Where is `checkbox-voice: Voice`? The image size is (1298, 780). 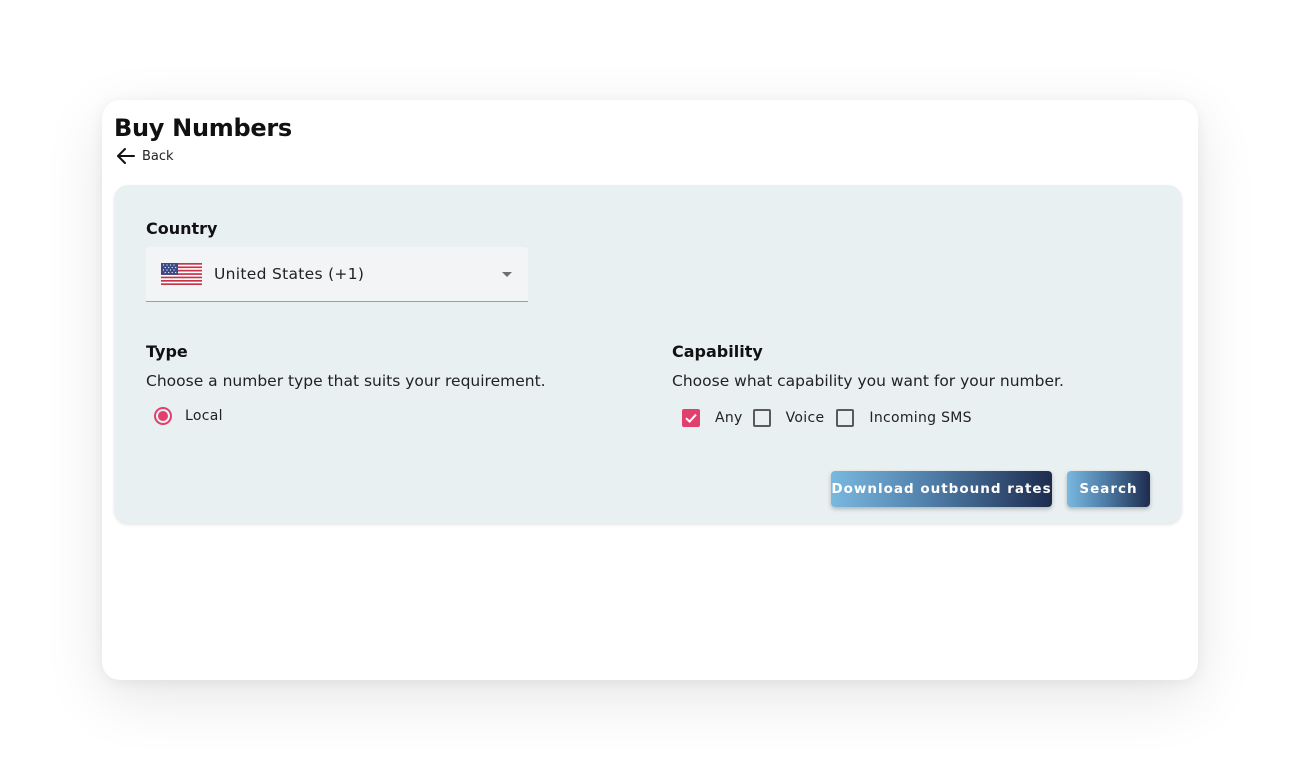 checkbox-voice: Voice is located at coordinates (788, 418).